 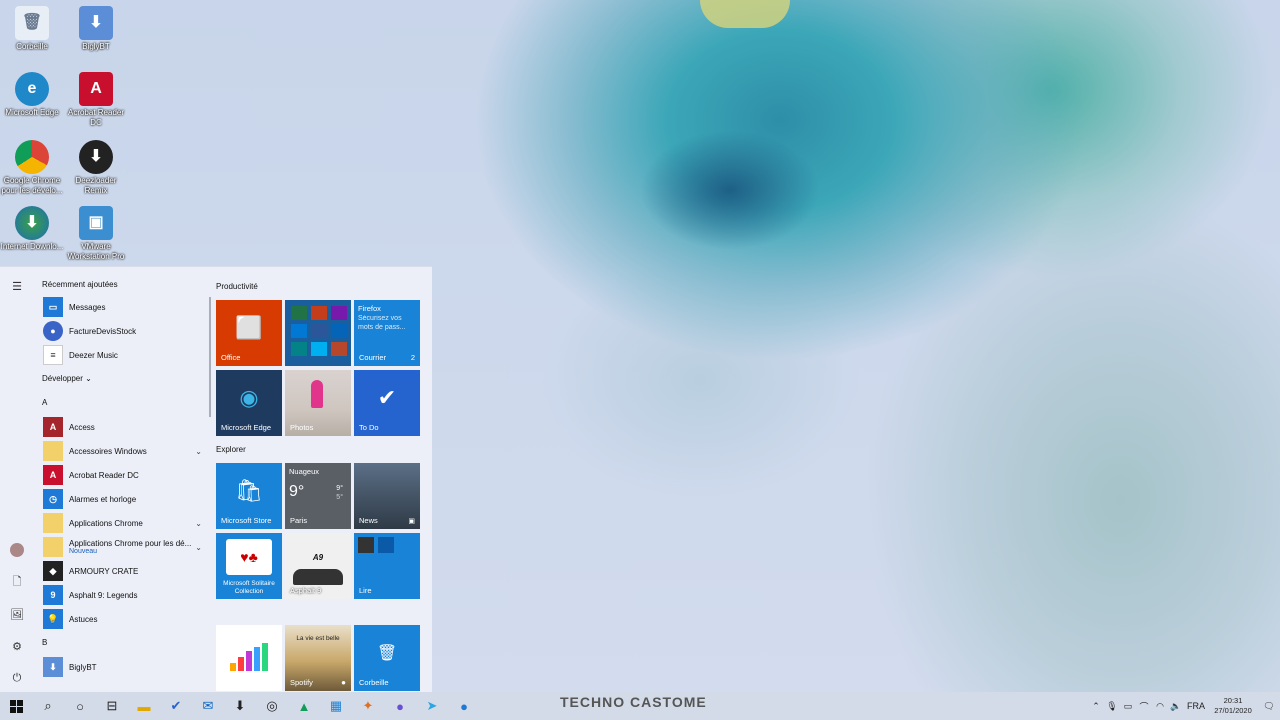 I want to click on start-menu-rail: ☰ 🗋 🖼 ⚙ ⏻, so click(x=17, y=479).